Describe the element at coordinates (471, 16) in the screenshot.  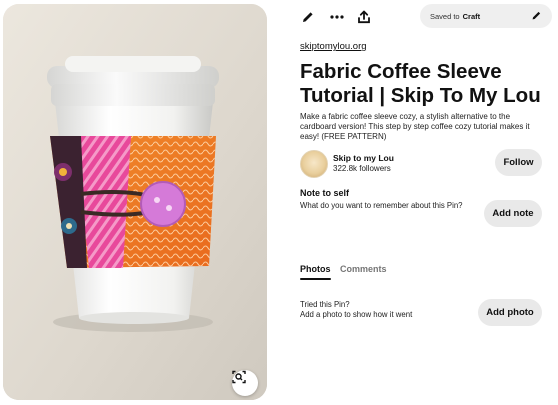
I see `saved-board-name: Craft` at that location.